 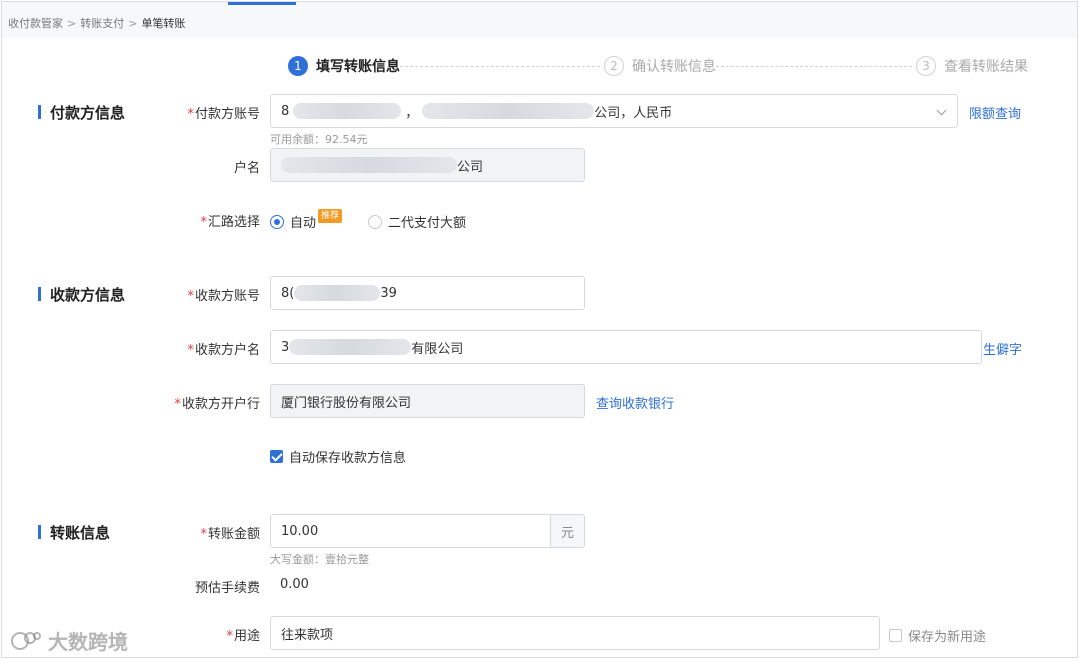 I want to click on label-text: 用途, so click(x=246, y=636).